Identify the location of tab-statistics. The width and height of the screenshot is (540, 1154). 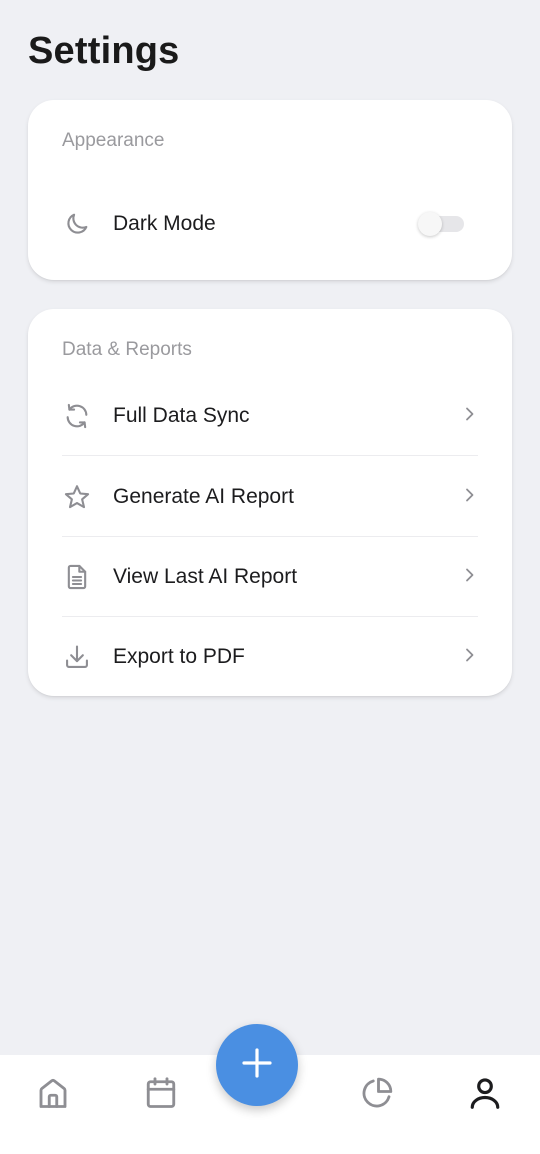
(377, 1095).